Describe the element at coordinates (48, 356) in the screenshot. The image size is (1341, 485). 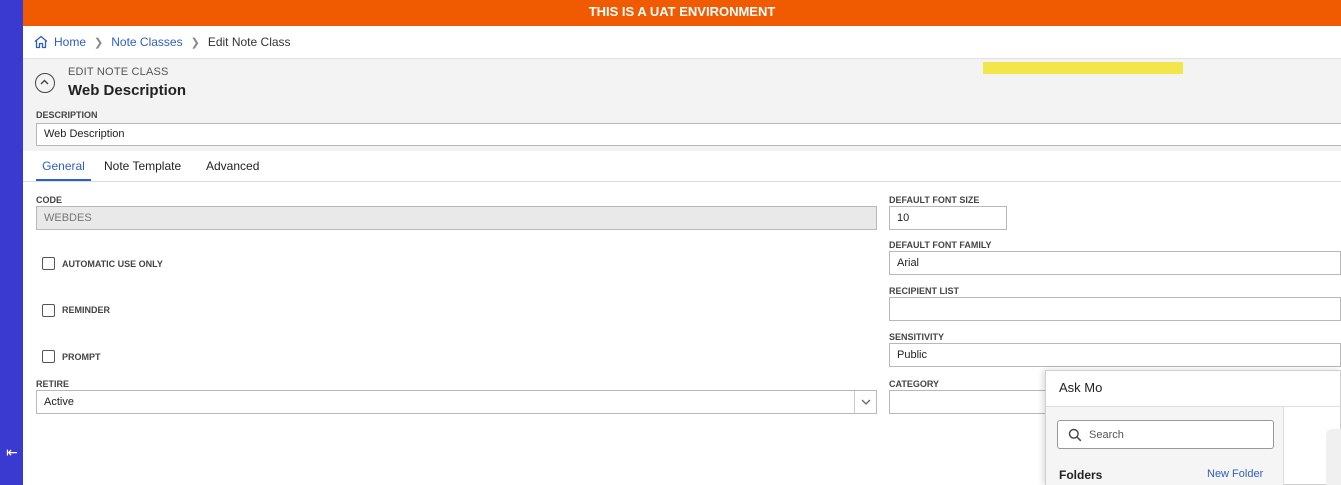
I see `prompt-checkbox` at that location.